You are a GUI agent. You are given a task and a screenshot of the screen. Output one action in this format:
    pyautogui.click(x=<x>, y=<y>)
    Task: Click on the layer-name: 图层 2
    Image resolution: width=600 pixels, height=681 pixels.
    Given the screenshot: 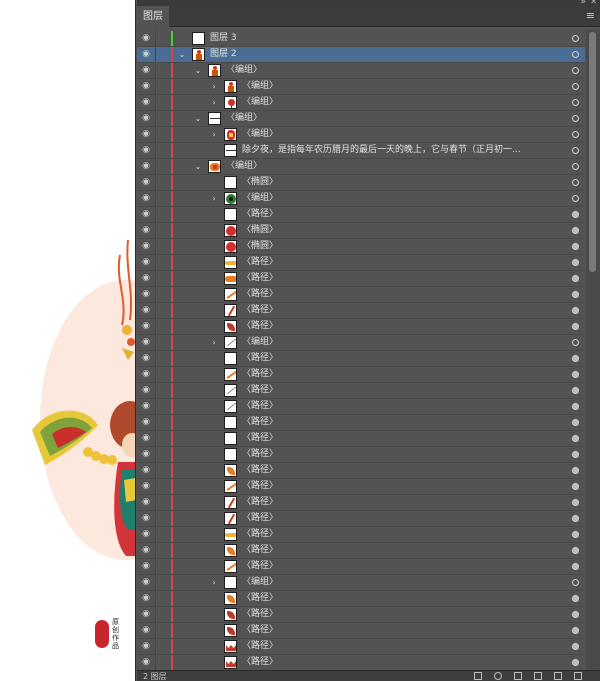 What is the action you would take?
    pyautogui.click(x=223, y=54)
    